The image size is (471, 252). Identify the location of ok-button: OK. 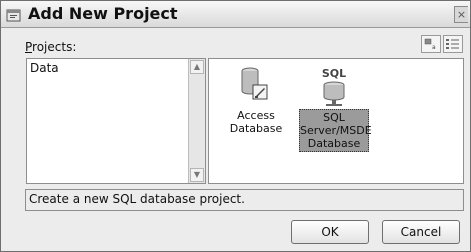
(330, 232).